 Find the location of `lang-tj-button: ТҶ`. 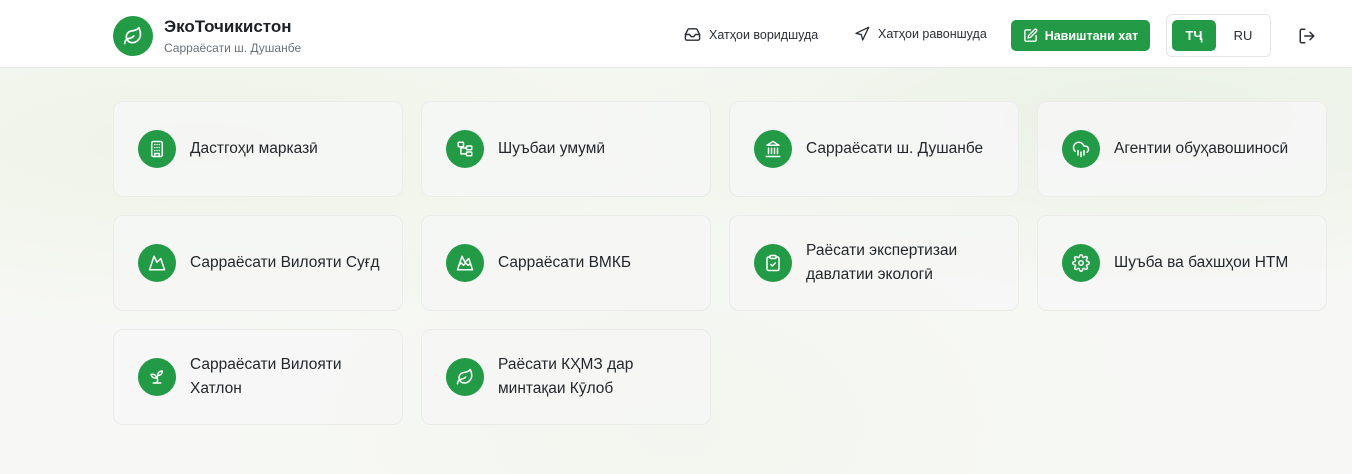

lang-tj-button: ТҶ is located at coordinates (1194, 35).